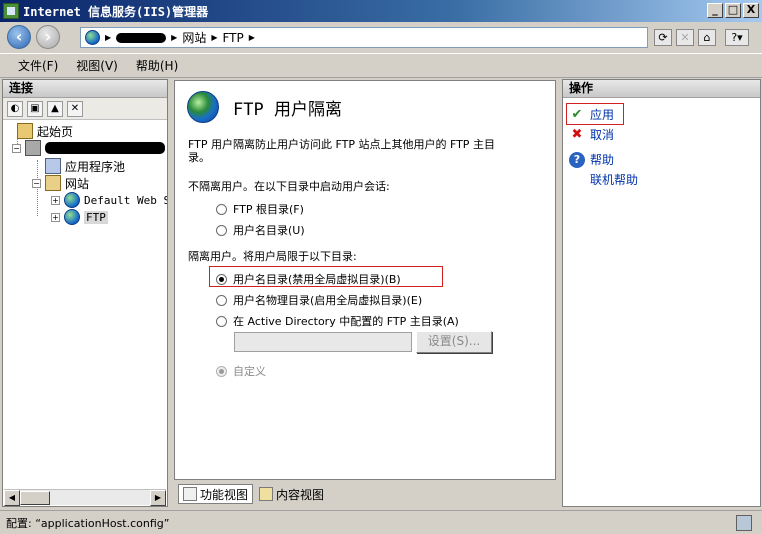 The image size is (762, 534). I want to click on features-view-icon, so click(190, 494).